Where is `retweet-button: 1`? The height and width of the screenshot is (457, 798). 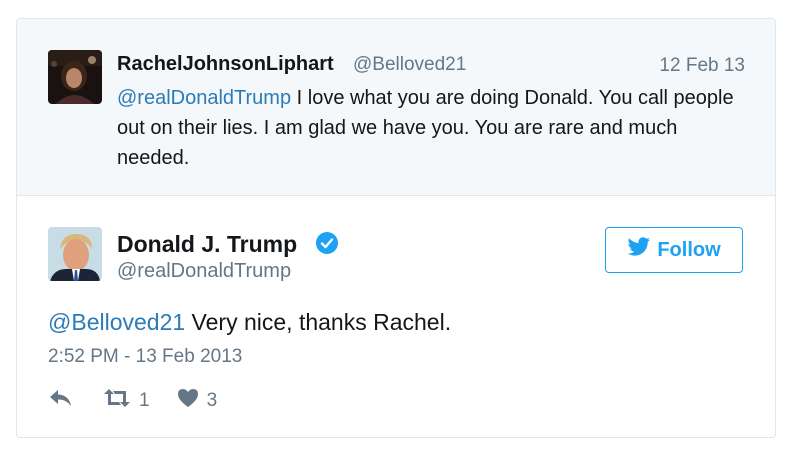 retweet-button: 1 is located at coordinates (126, 401).